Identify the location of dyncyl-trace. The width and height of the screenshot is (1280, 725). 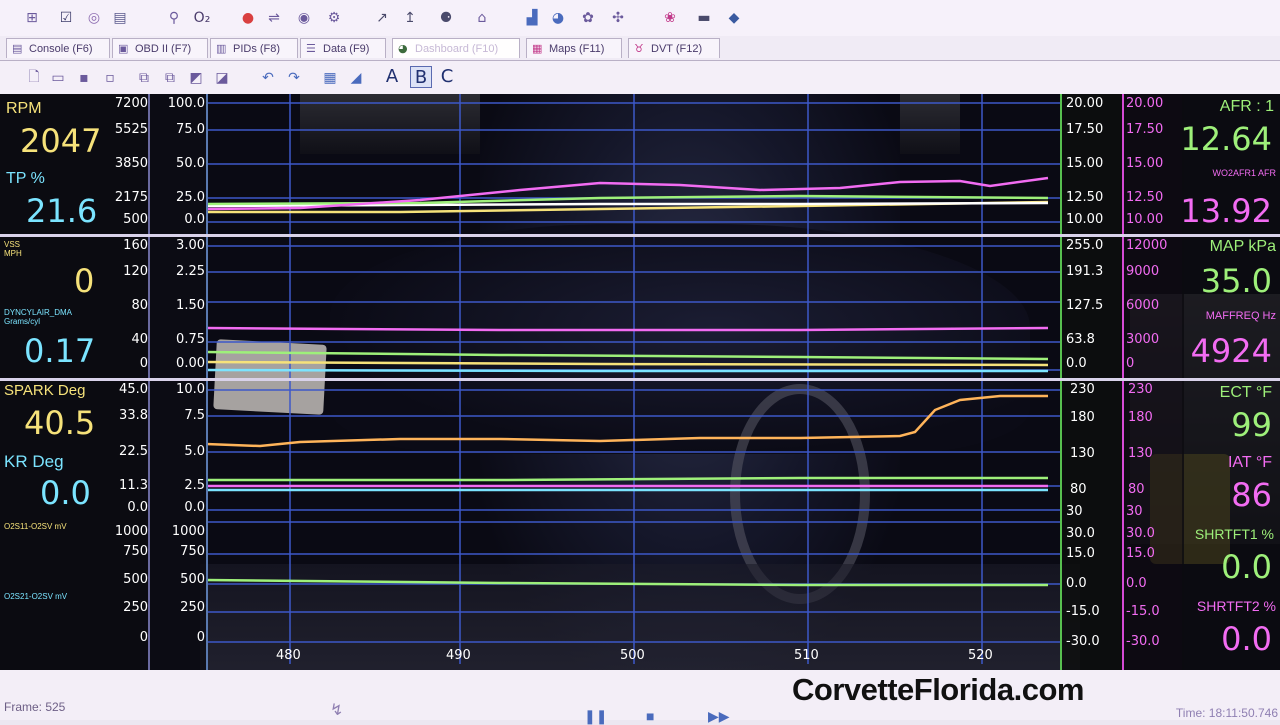
(626, 370).